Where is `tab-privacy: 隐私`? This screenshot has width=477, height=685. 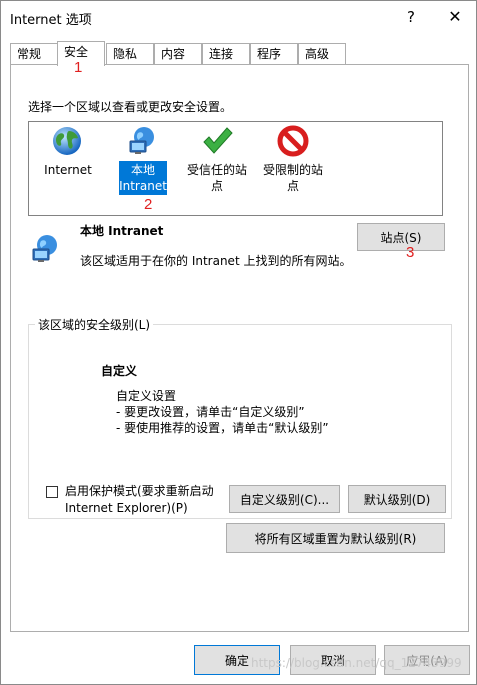 tab-privacy: 隐私 is located at coordinates (130, 54).